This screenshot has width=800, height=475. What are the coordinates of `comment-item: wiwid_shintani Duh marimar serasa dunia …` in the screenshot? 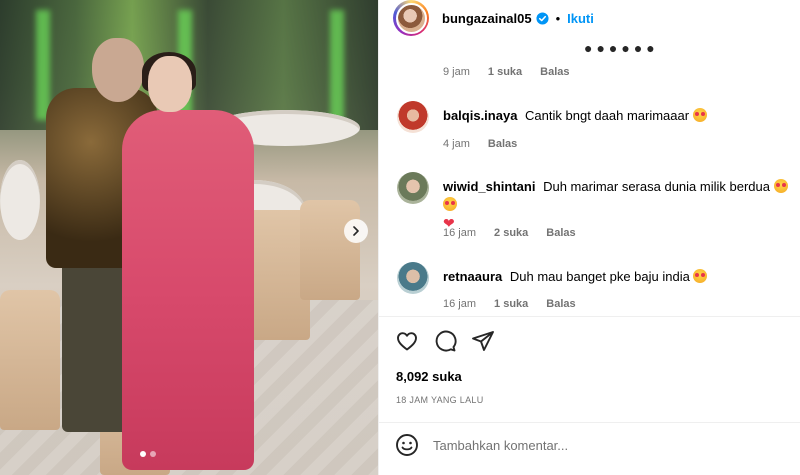 It's located at (598, 202).